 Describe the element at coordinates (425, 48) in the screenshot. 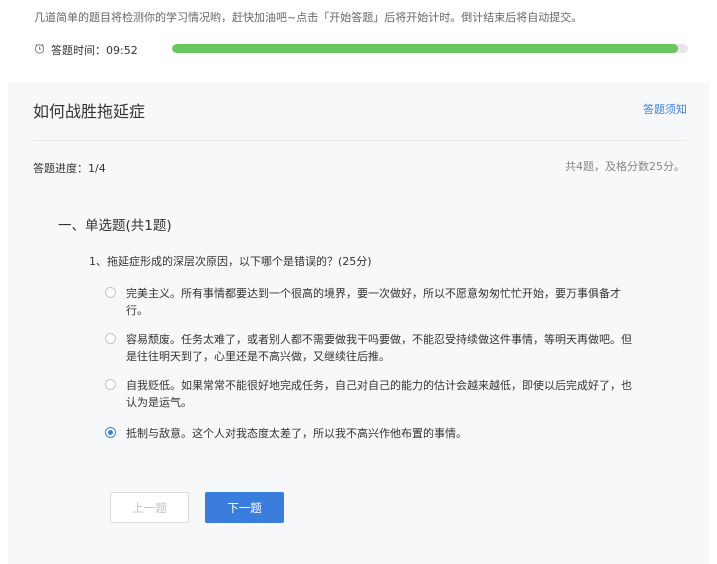

I see `time-progress-fill` at that location.